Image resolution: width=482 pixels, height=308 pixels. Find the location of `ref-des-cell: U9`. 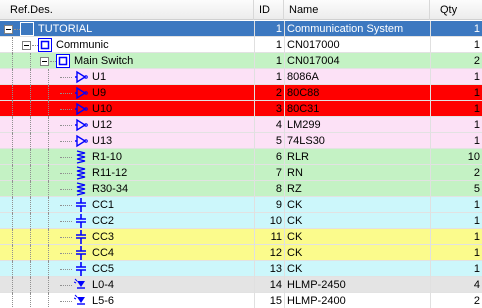

ref-des-cell: U9 is located at coordinates (99, 93).